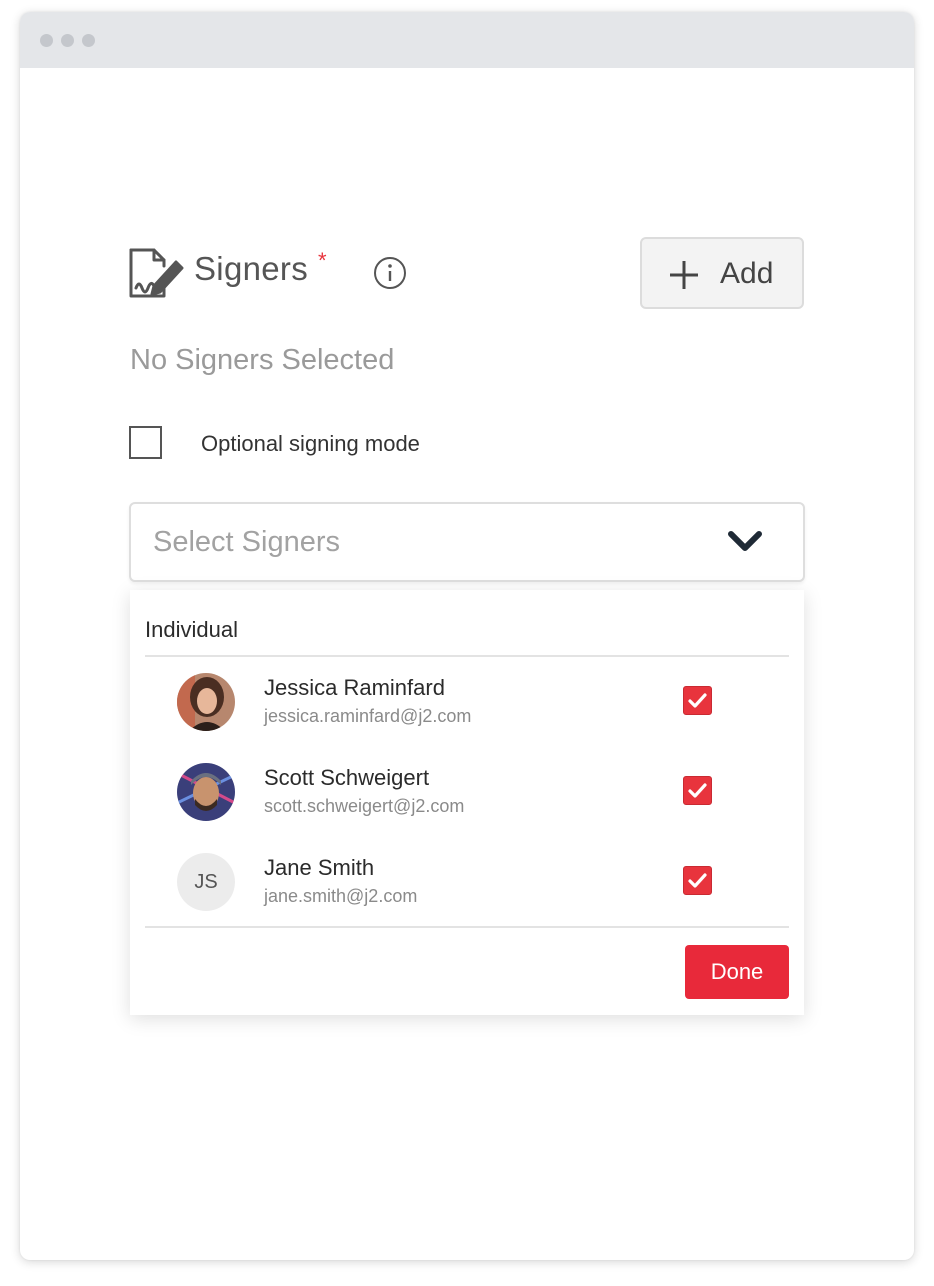 The image size is (934, 1286). What do you see at coordinates (747, 273) in the screenshot?
I see `add-button-label: Add` at bounding box center [747, 273].